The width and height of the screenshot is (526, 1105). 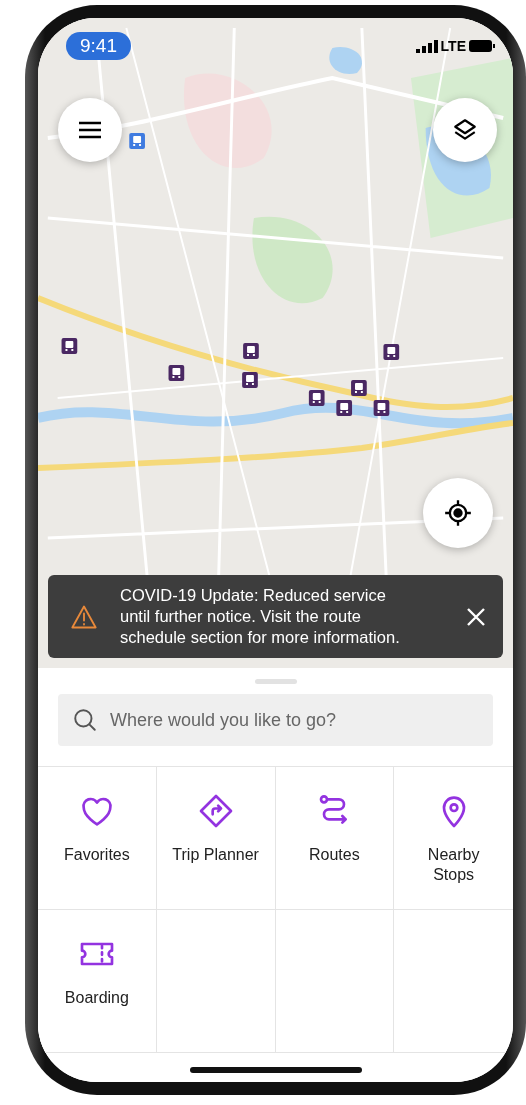 What do you see at coordinates (335, 838) in the screenshot?
I see `menu-tile: Routes` at bounding box center [335, 838].